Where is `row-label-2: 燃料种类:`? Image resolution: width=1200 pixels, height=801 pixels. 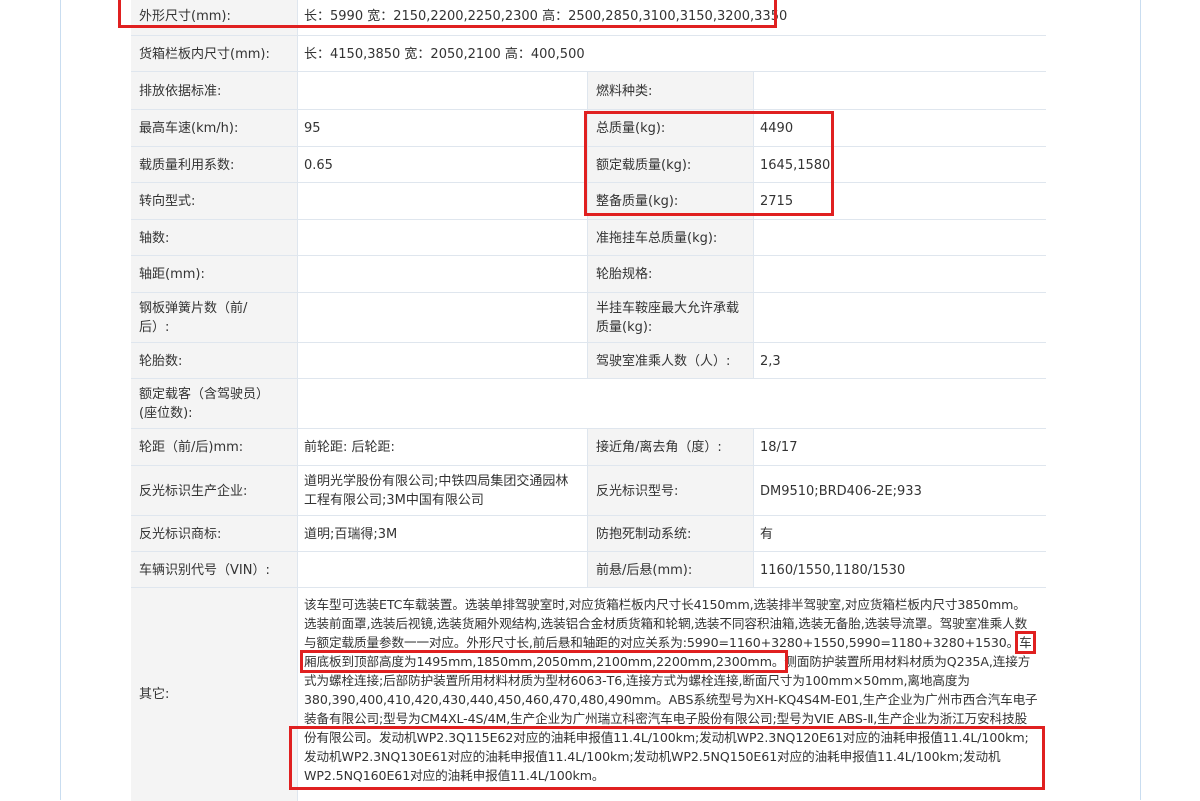 row-label-2: 燃料种类: is located at coordinates (670, 91).